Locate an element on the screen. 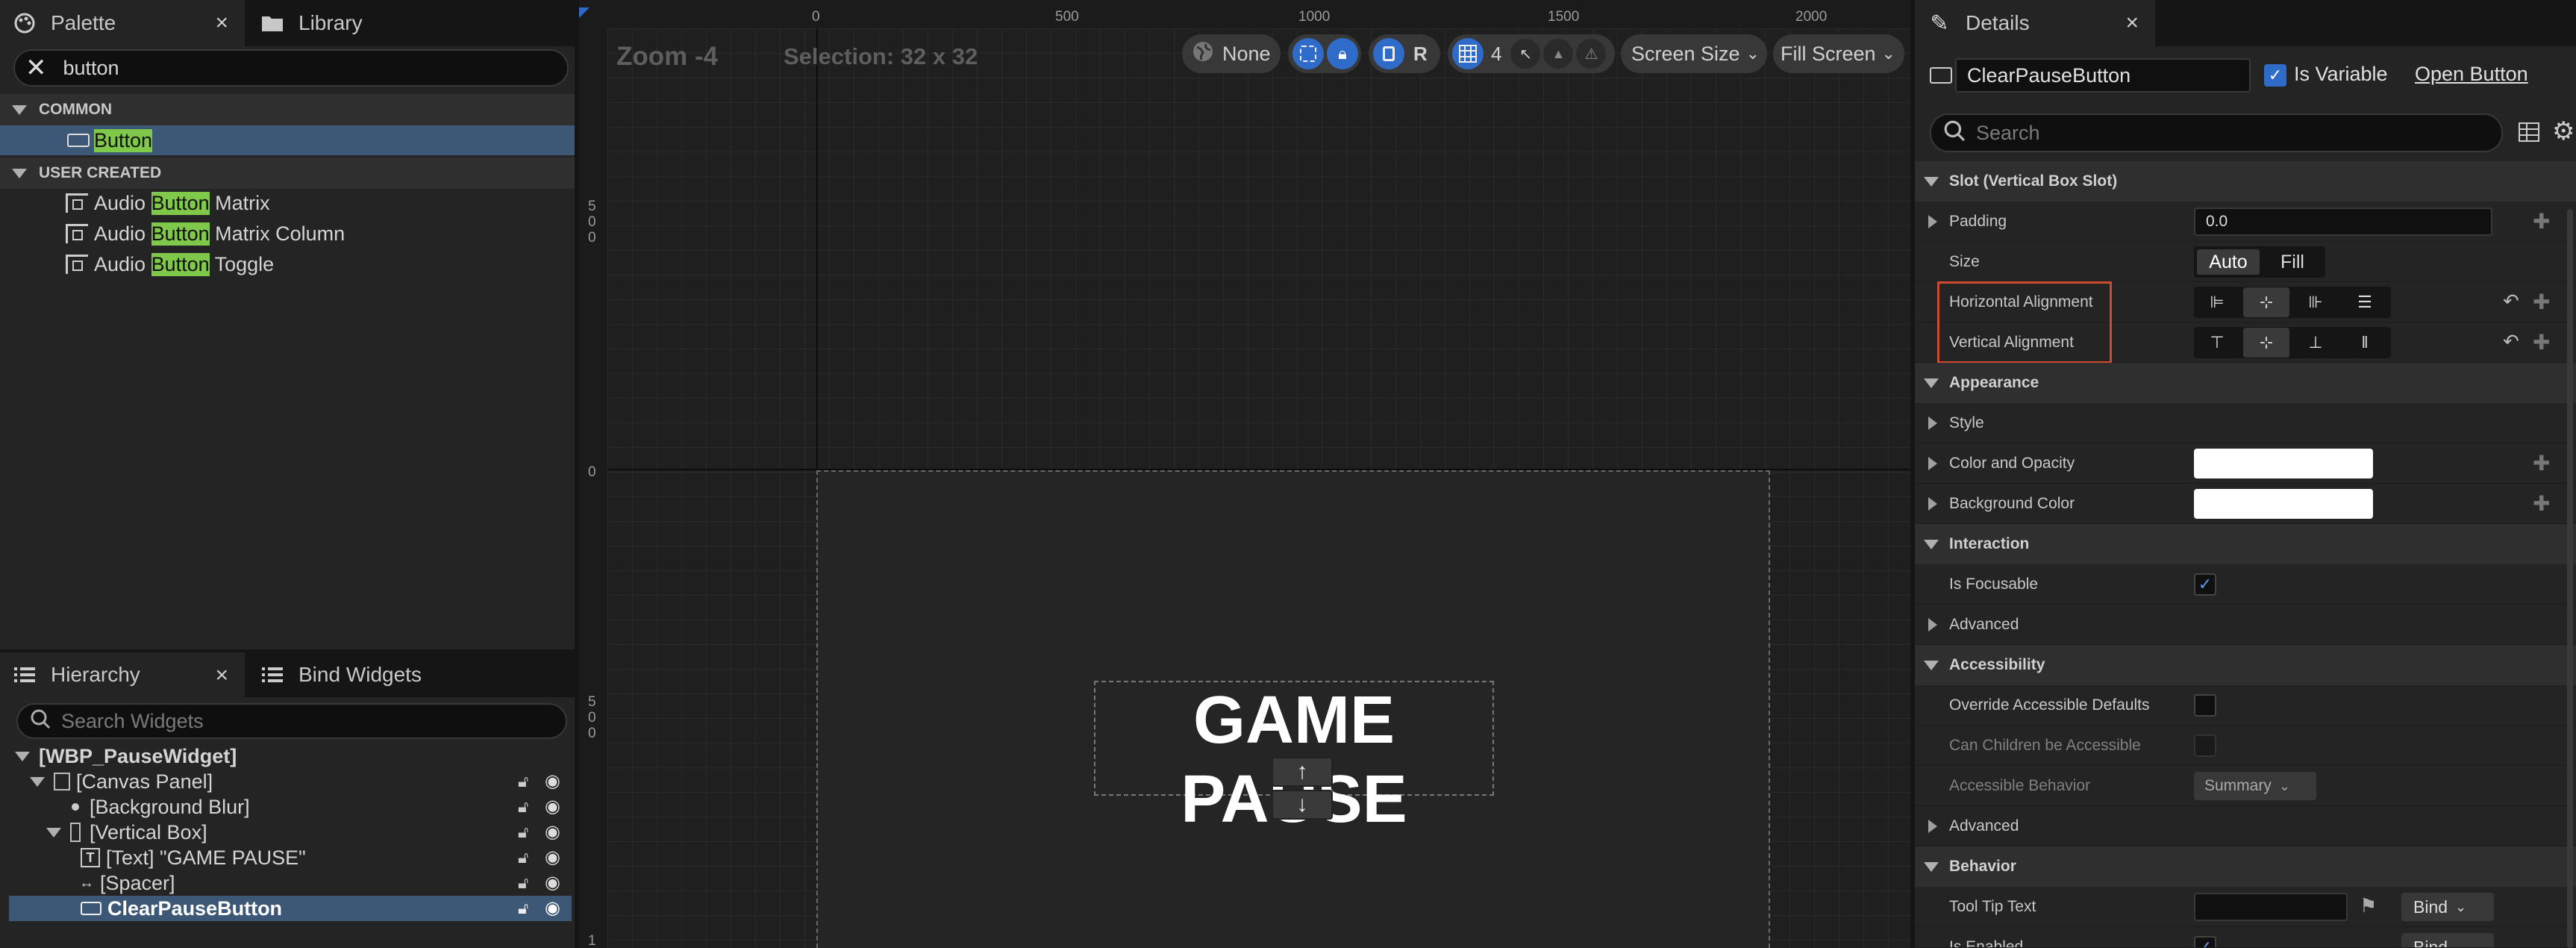 The image size is (2576, 948). section-slot: Slot (Vertical Box Slot) is located at coordinates (2245, 181).